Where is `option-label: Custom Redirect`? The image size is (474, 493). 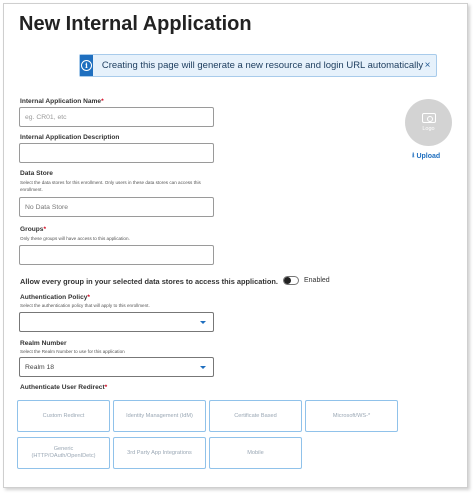 option-label: Custom Redirect is located at coordinates (63, 415).